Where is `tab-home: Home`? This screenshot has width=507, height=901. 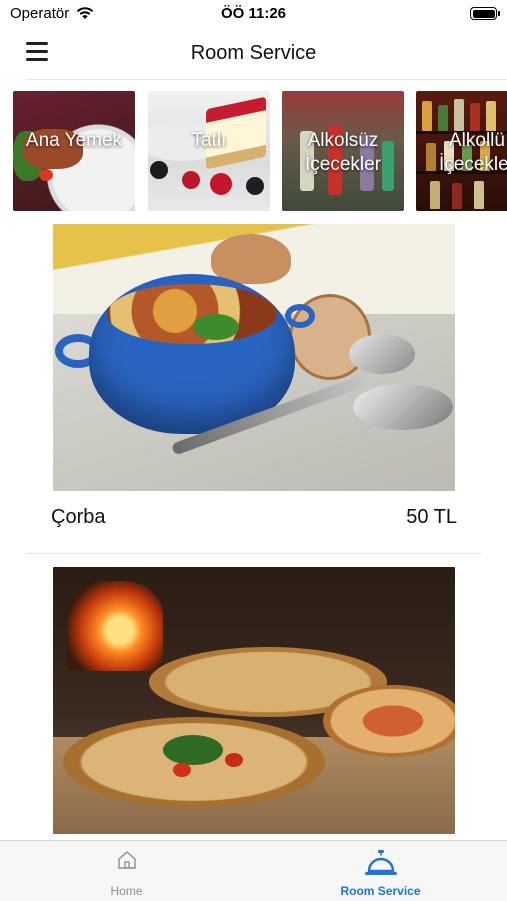
tab-home: Home is located at coordinates (126, 871).